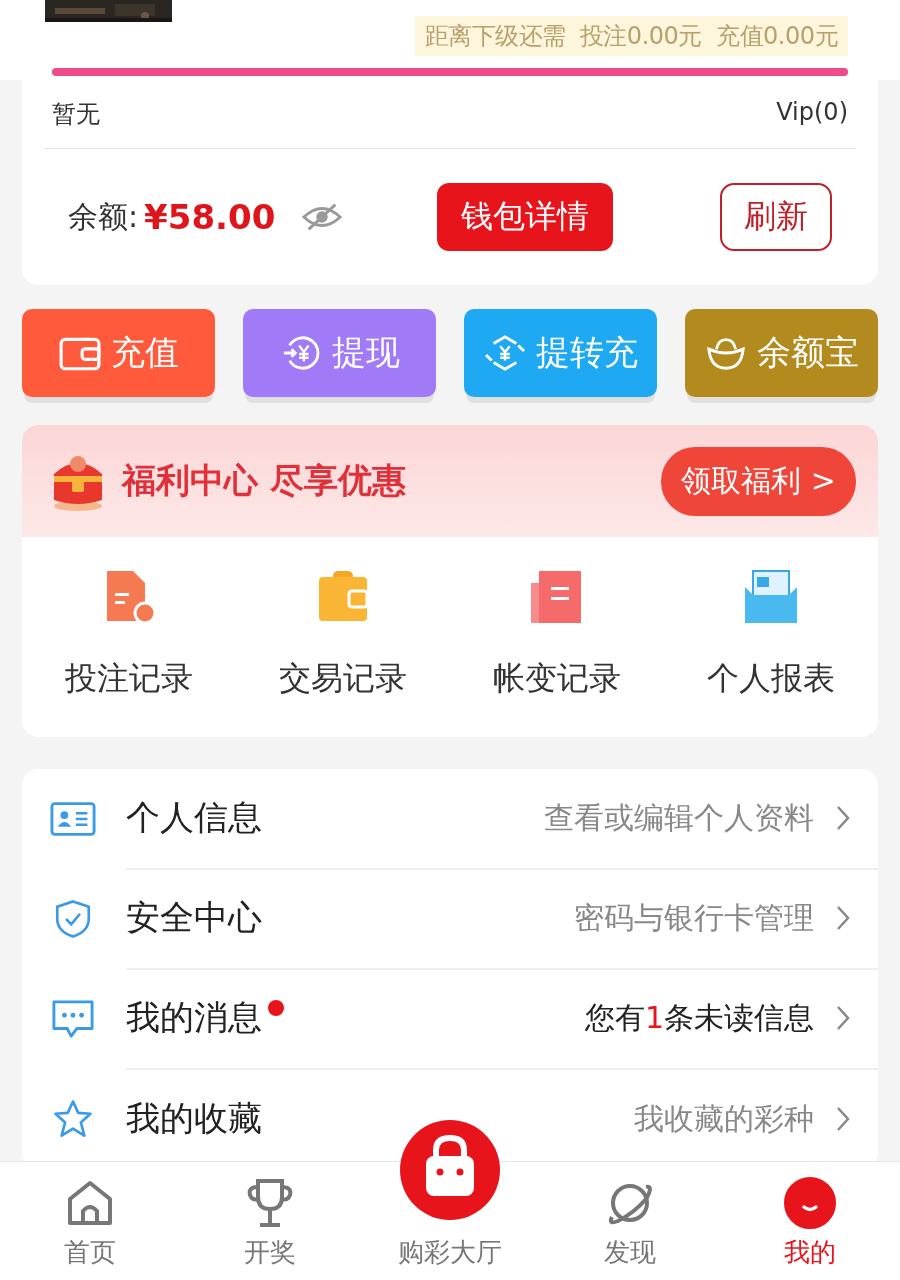 The width and height of the screenshot is (900, 1280). Describe the element at coordinates (343, 679) in the screenshot. I see `record-link: 交易记录` at that location.